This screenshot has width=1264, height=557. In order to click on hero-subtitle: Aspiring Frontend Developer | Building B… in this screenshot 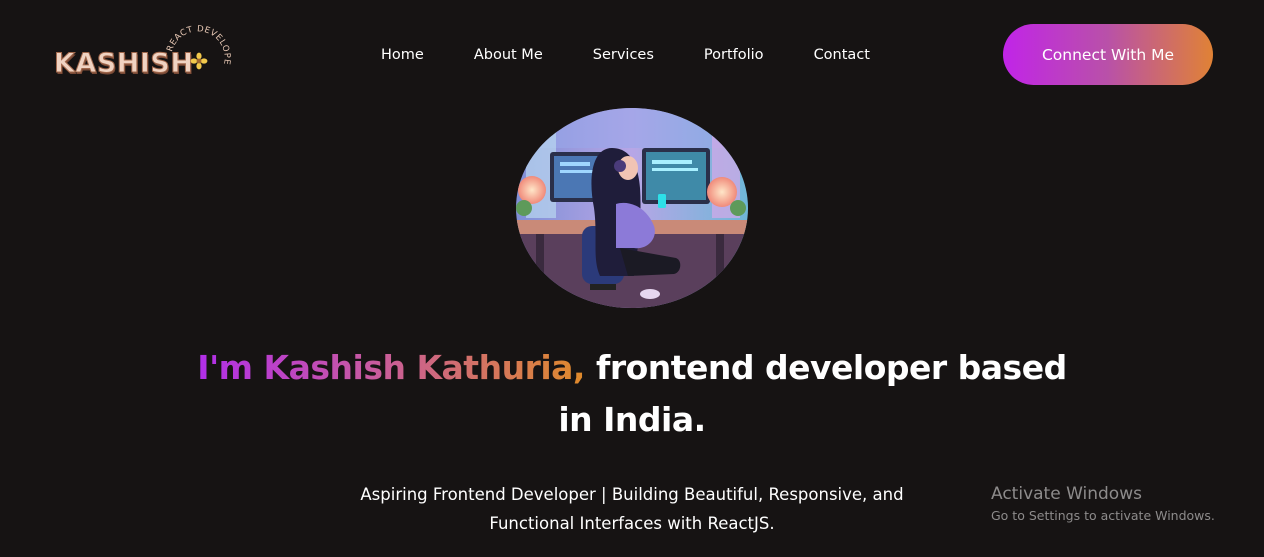, I will do `click(632, 509)`.